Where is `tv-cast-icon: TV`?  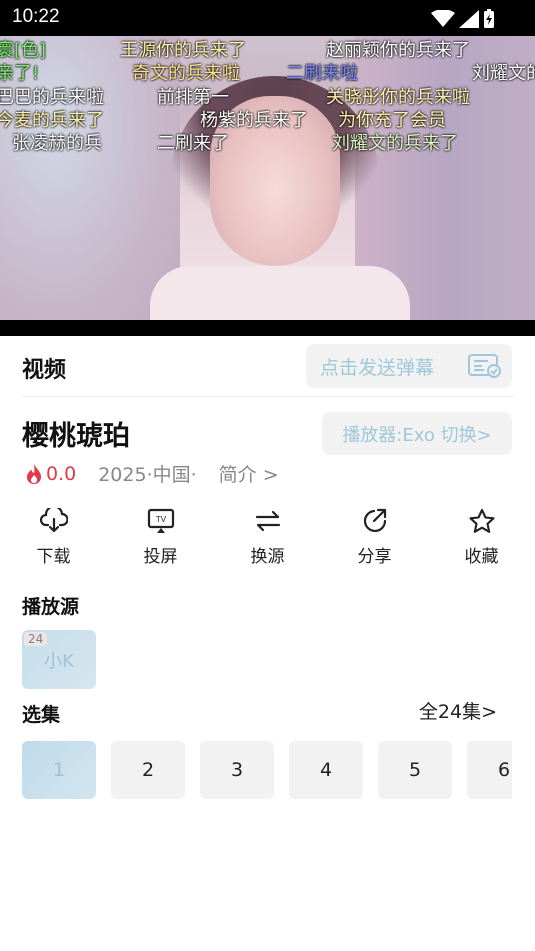 tv-cast-icon: TV is located at coordinates (160, 520).